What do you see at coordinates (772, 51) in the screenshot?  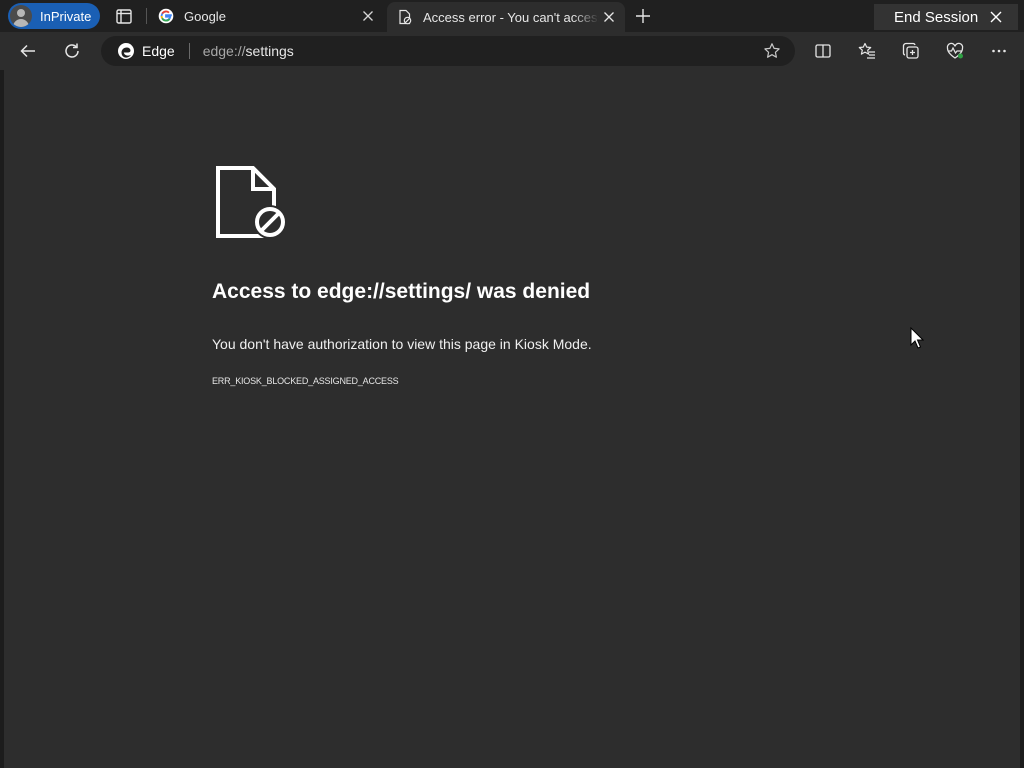 I see `star-icon` at bounding box center [772, 51].